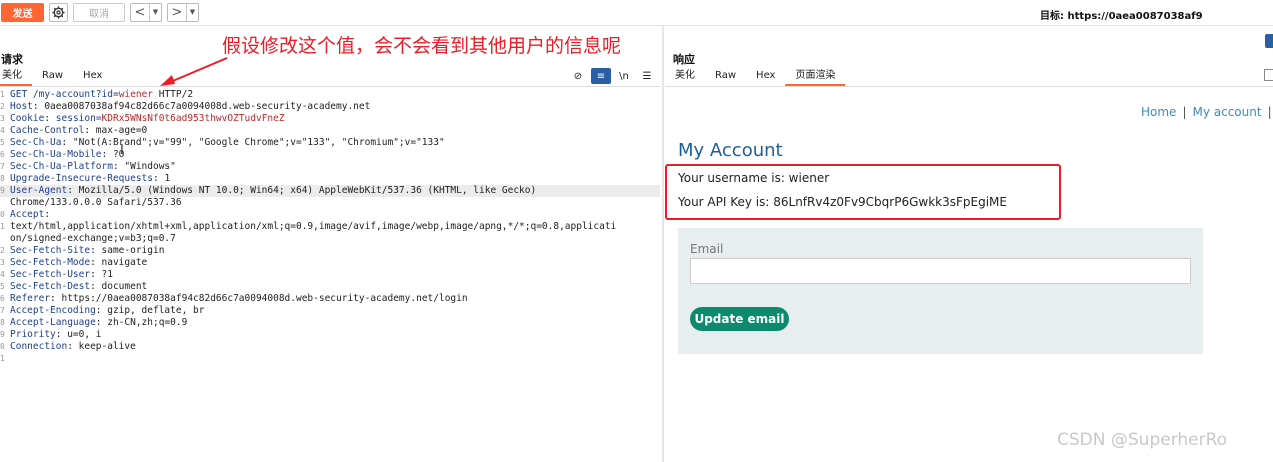 The image size is (1273, 462). I want to click on header-value: : navigate, so click(119, 262).